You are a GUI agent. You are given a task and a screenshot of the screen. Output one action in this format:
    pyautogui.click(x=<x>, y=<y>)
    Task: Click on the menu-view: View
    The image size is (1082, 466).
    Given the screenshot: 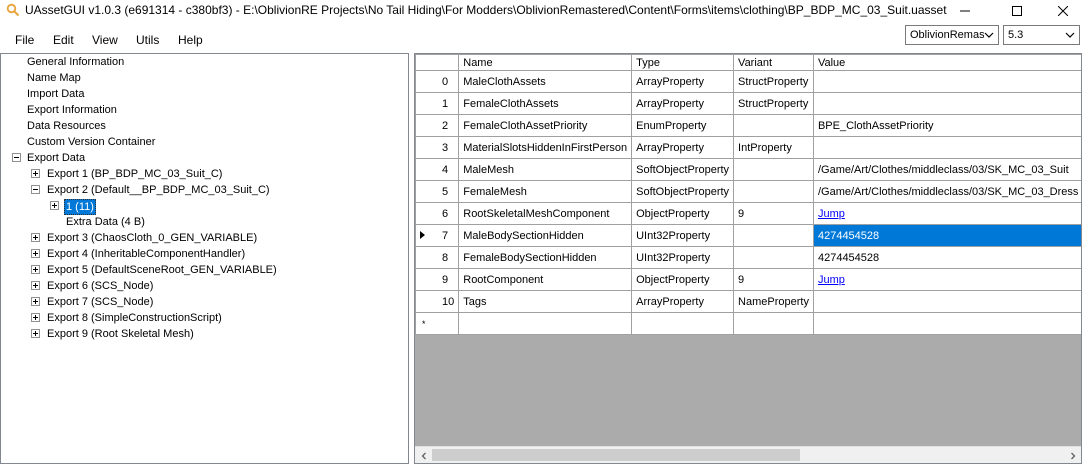 What is the action you would take?
    pyautogui.click(x=105, y=40)
    